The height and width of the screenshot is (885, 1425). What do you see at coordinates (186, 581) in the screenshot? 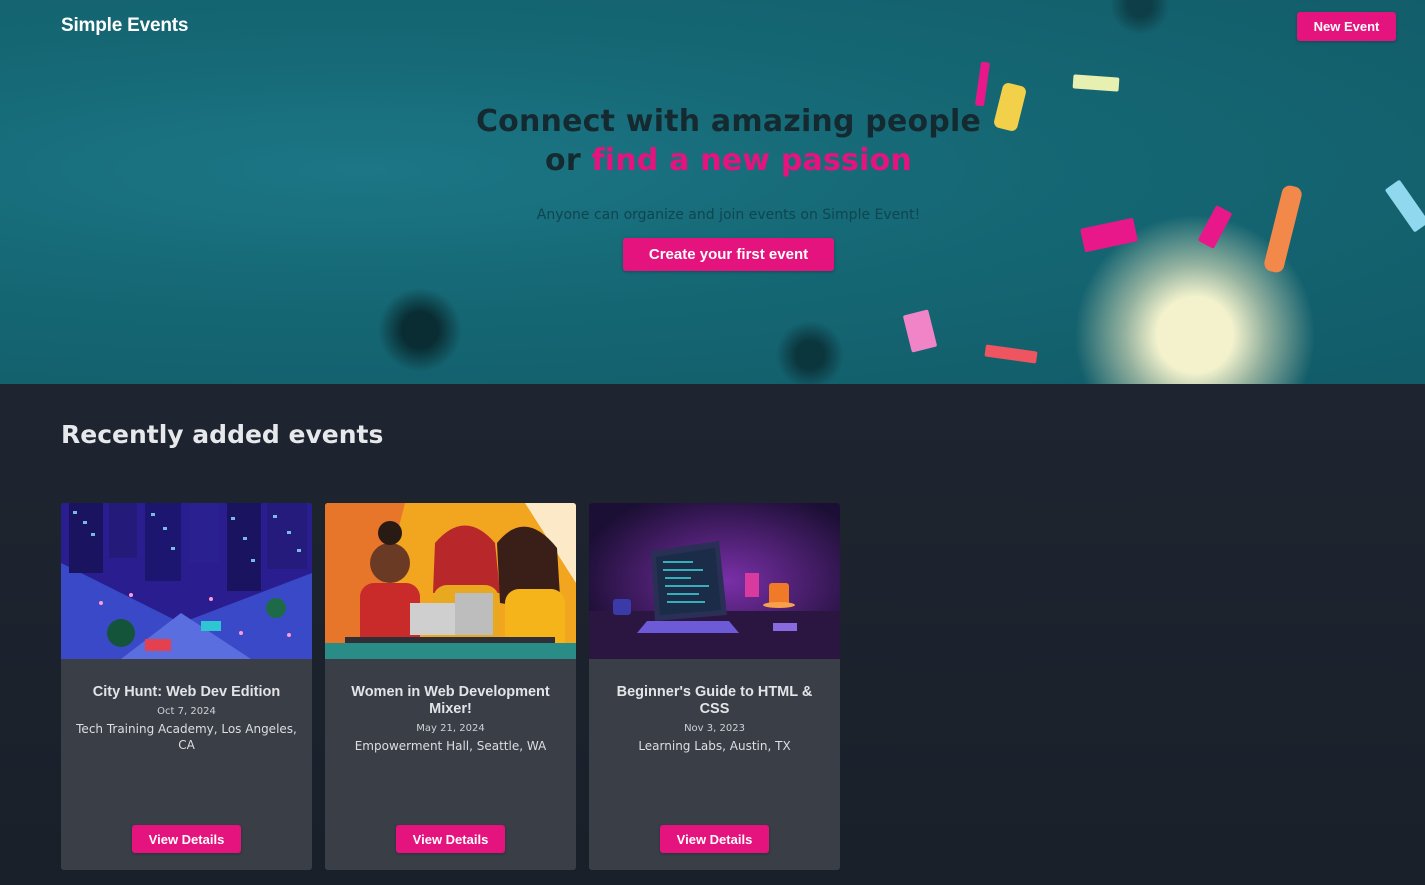
I see `event-image-city` at bounding box center [186, 581].